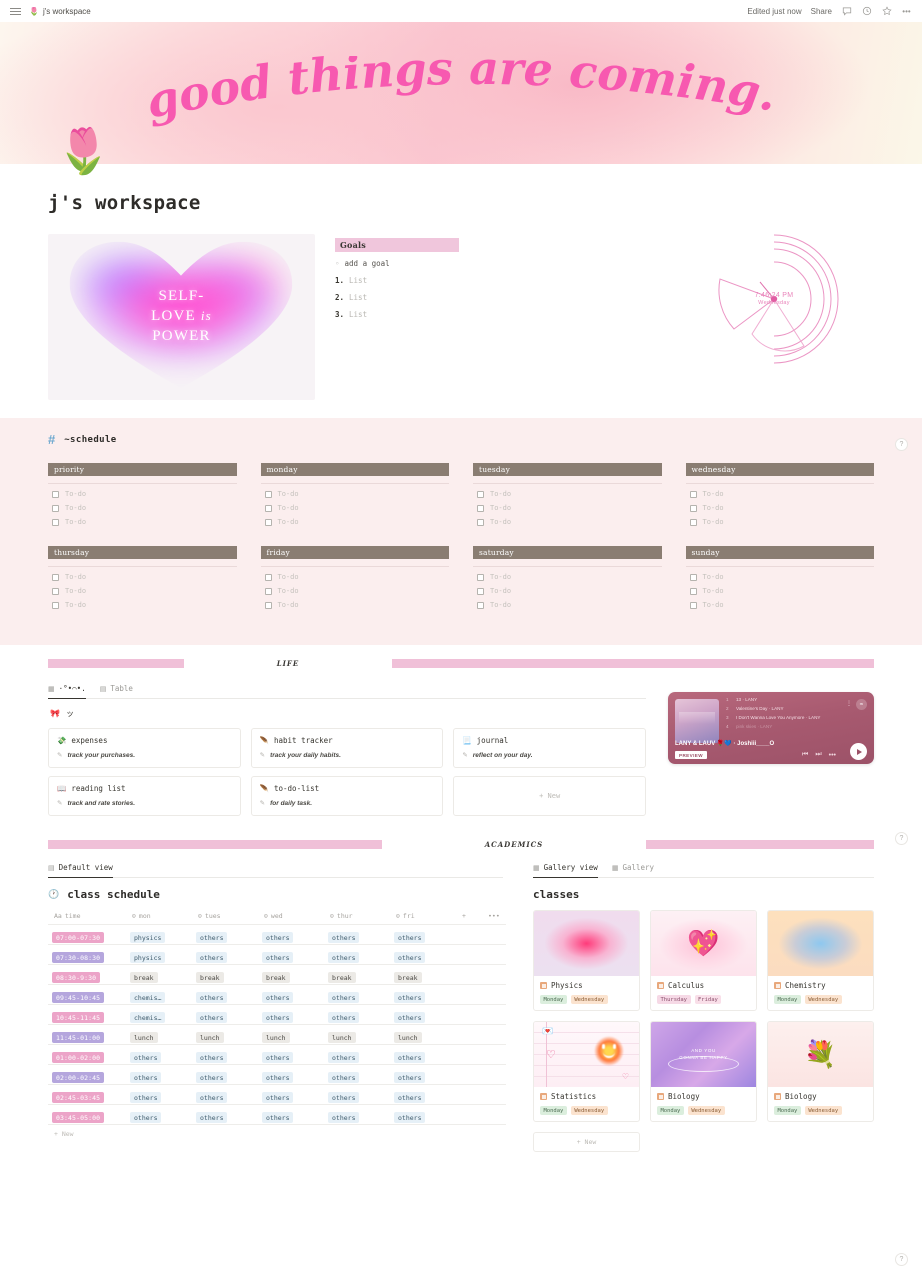 Image resolution: width=922 pixels, height=1280 pixels. Describe the element at coordinates (426, 280) in the screenshot. I see `goal-item: 1. List` at that location.